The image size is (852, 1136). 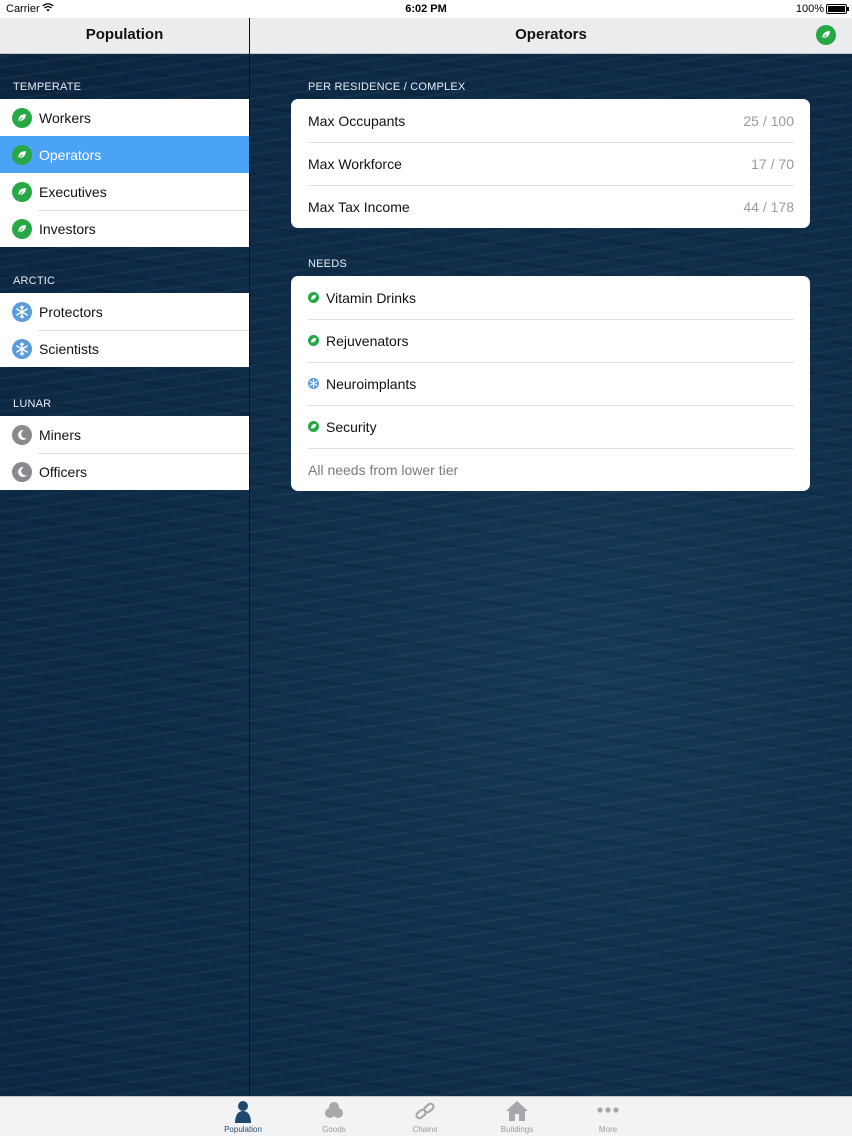 What do you see at coordinates (124, 404) in the screenshot?
I see `section-header-lunar: LUNAR` at bounding box center [124, 404].